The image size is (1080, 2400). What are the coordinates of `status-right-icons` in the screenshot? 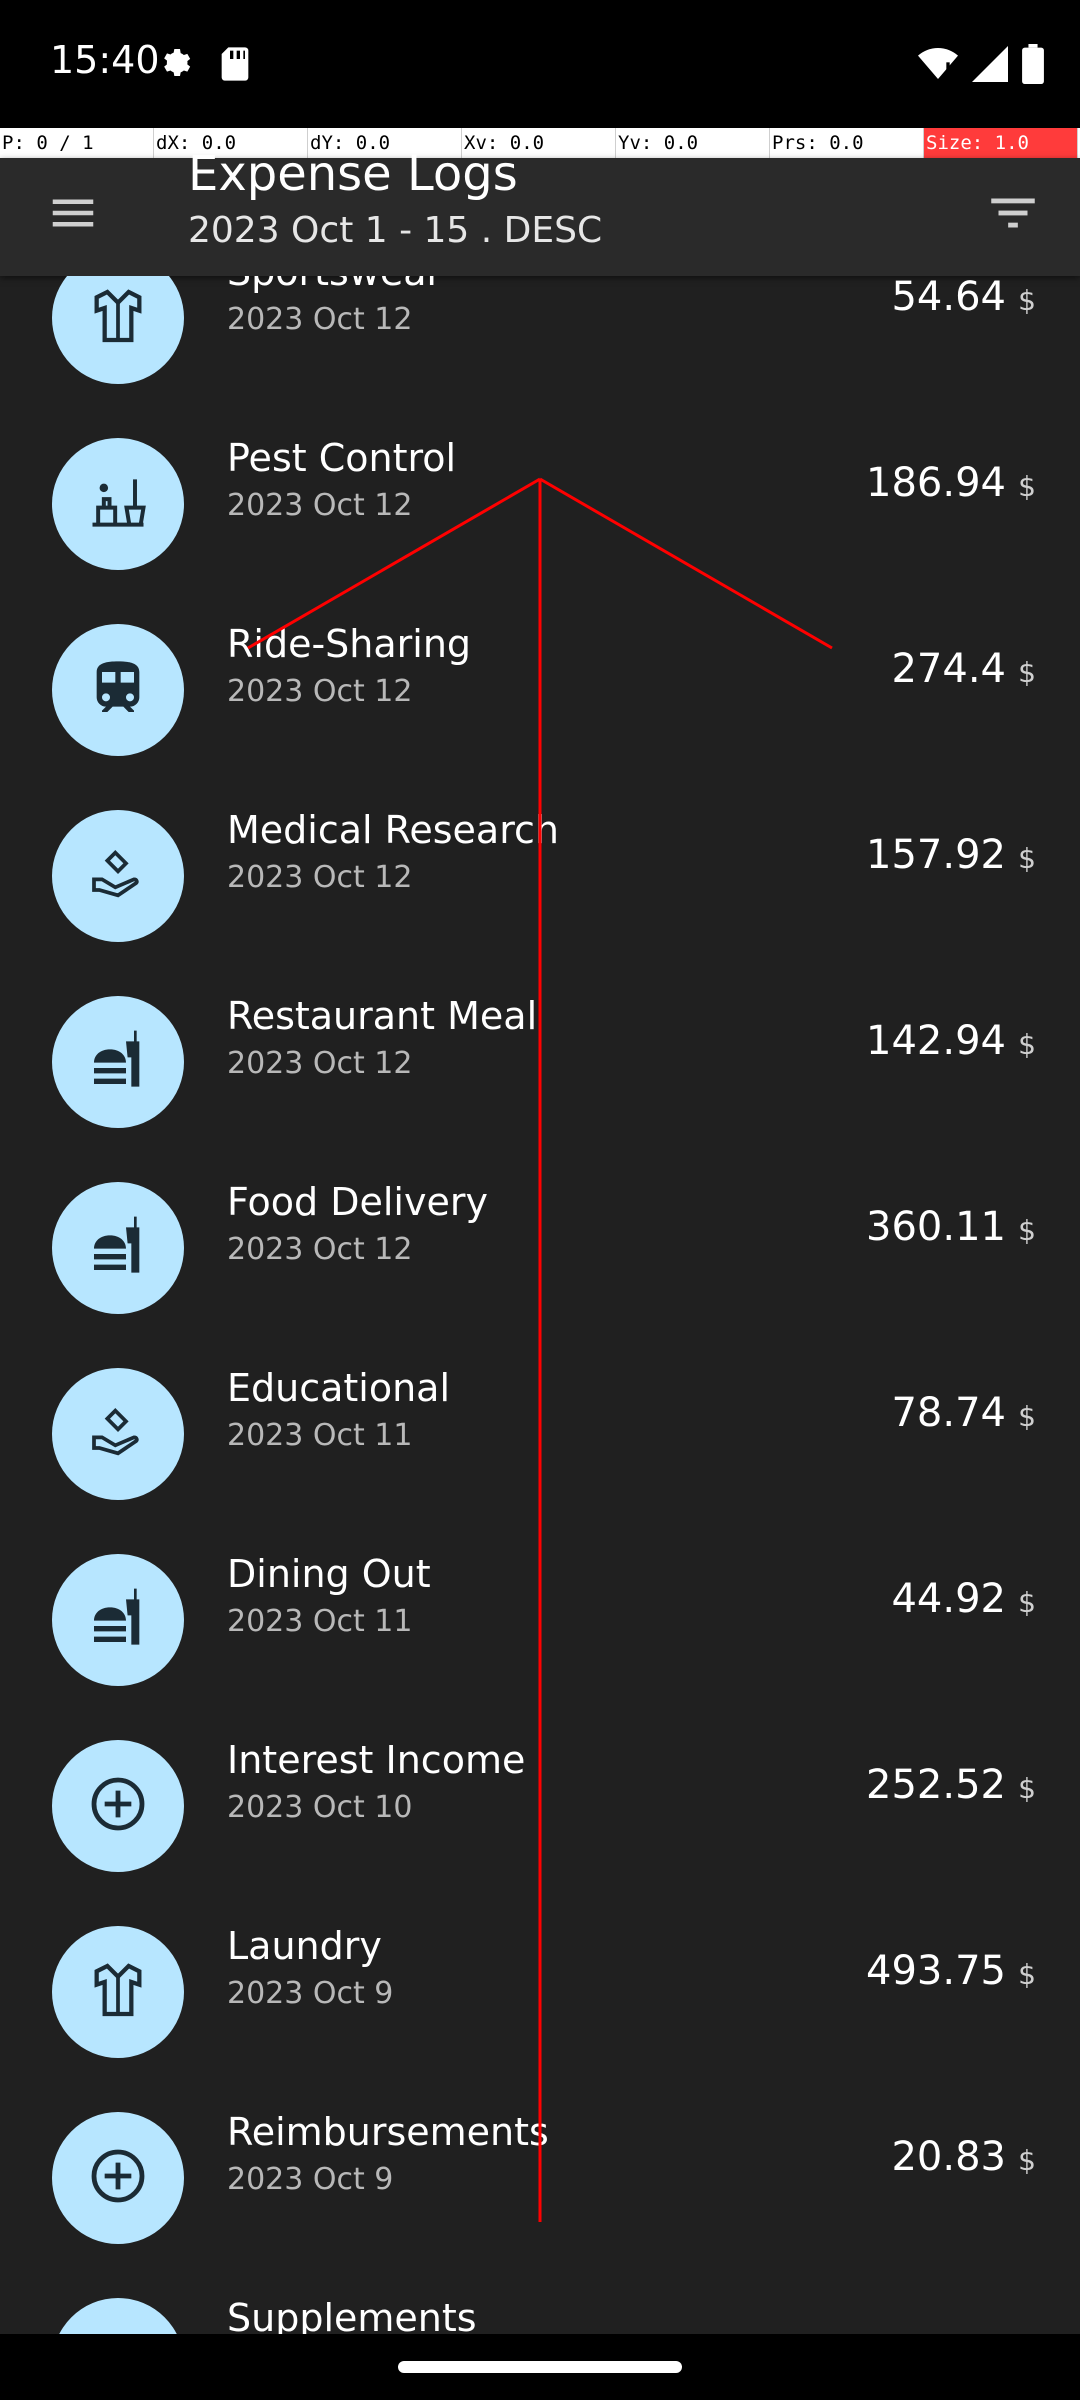 It's located at (981, 66).